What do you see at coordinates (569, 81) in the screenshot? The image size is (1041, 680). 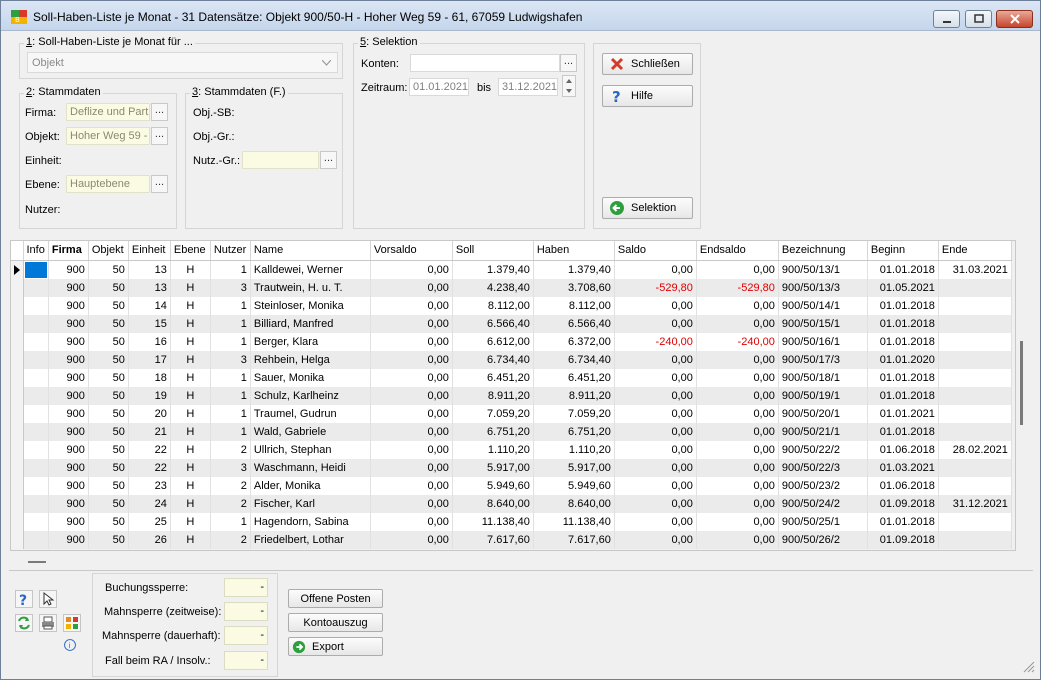 I see `spin-up-icon` at bounding box center [569, 81].